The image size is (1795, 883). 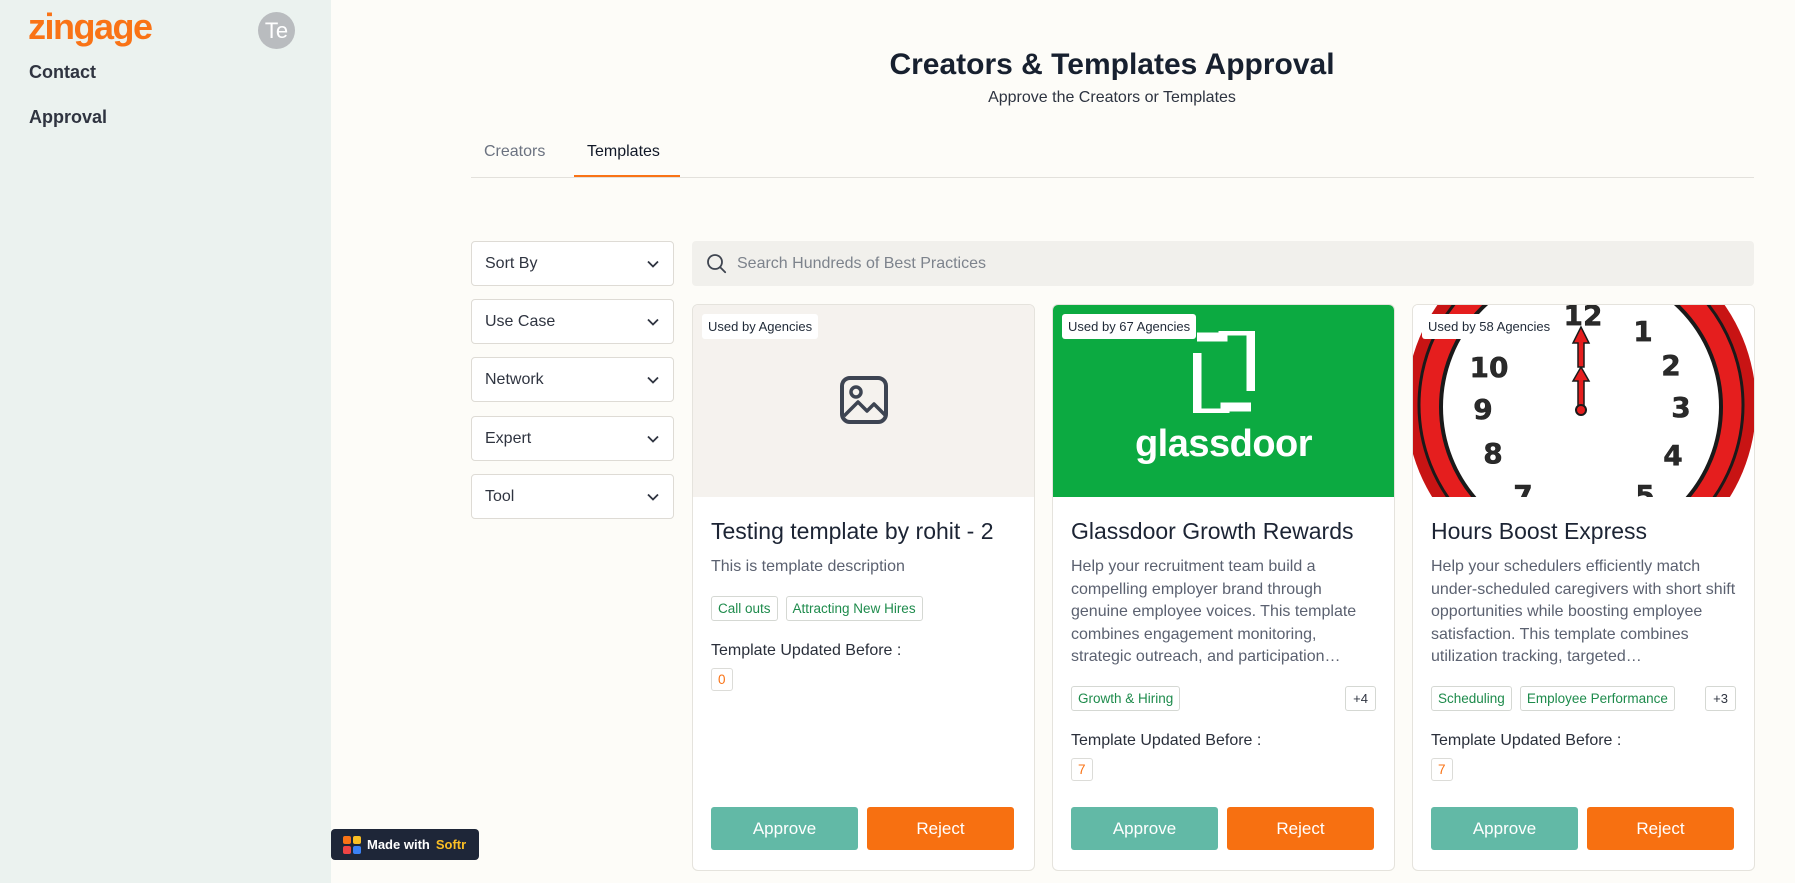 What do you see at coordinates (854, 608) in the screenshot?
I see `tag: Attracting New Hires` at bounding box center [854, 608].